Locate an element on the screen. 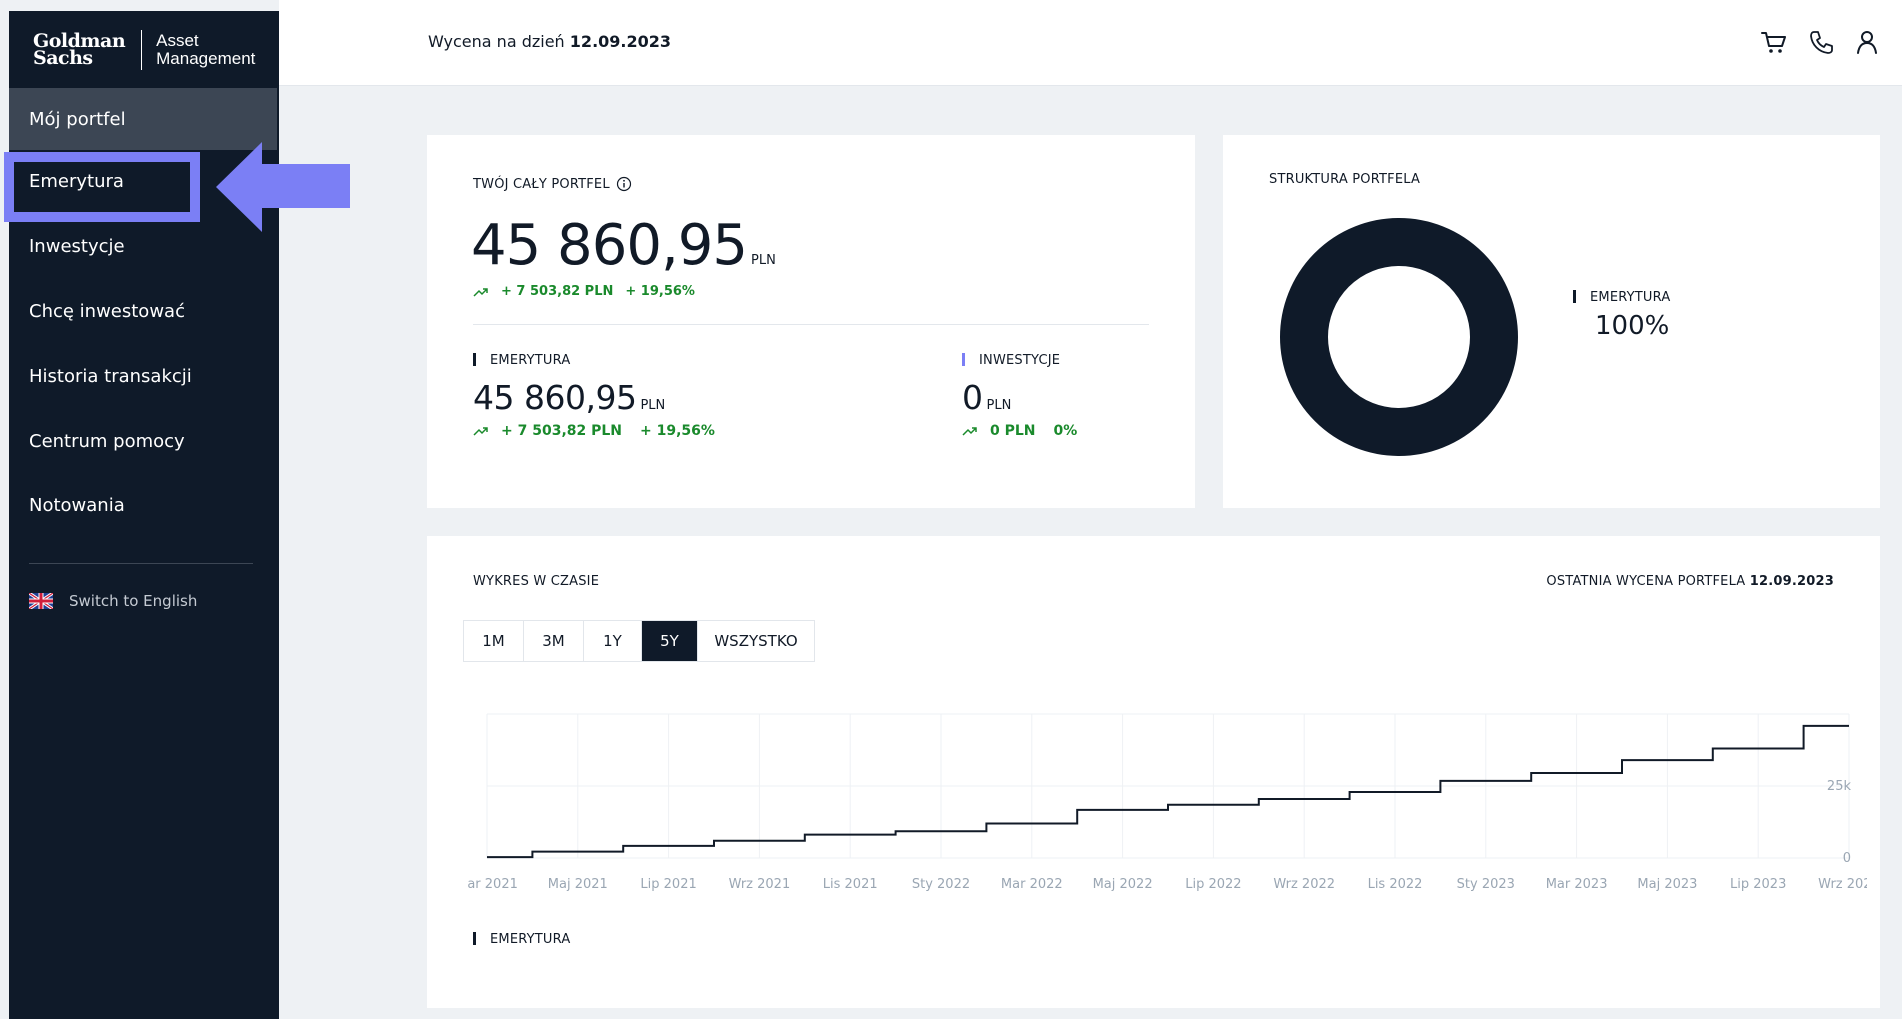 This screenshot has width=1902, height=1019. emerytura-change-pct: + 19,56% is located at coordinates (677, 431).